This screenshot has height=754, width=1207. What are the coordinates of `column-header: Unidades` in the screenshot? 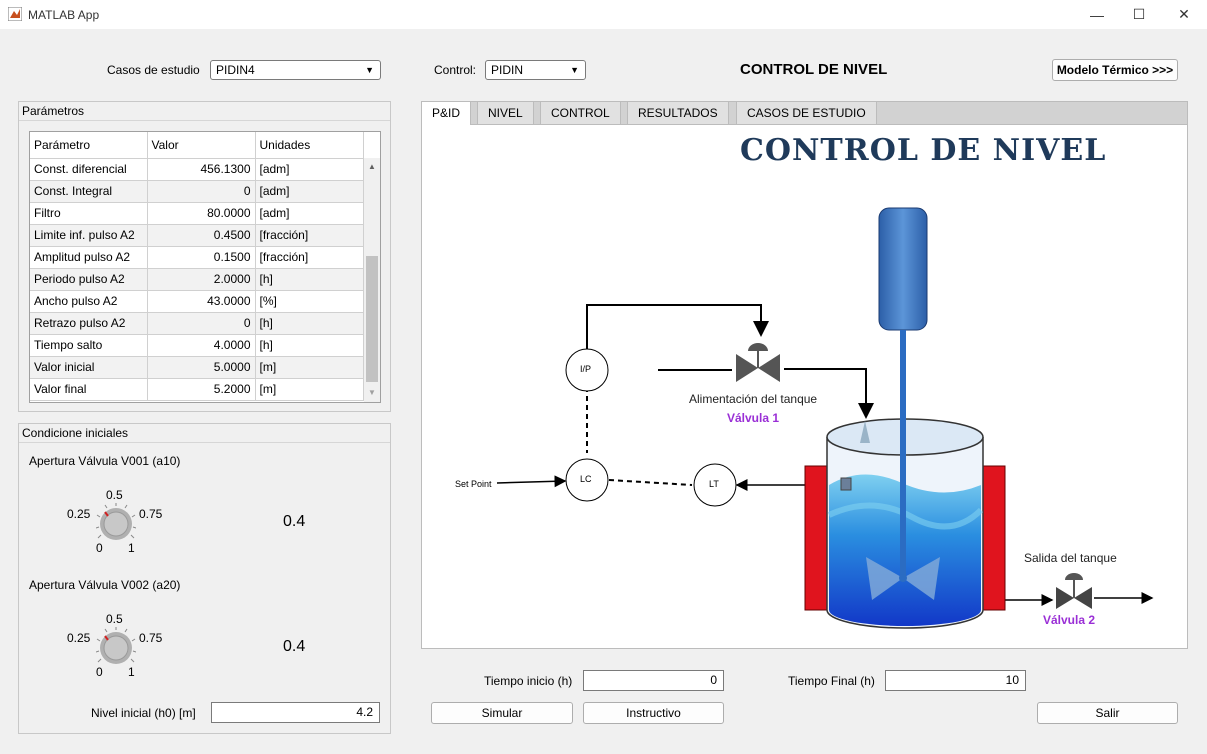 It's located at (309, 145).